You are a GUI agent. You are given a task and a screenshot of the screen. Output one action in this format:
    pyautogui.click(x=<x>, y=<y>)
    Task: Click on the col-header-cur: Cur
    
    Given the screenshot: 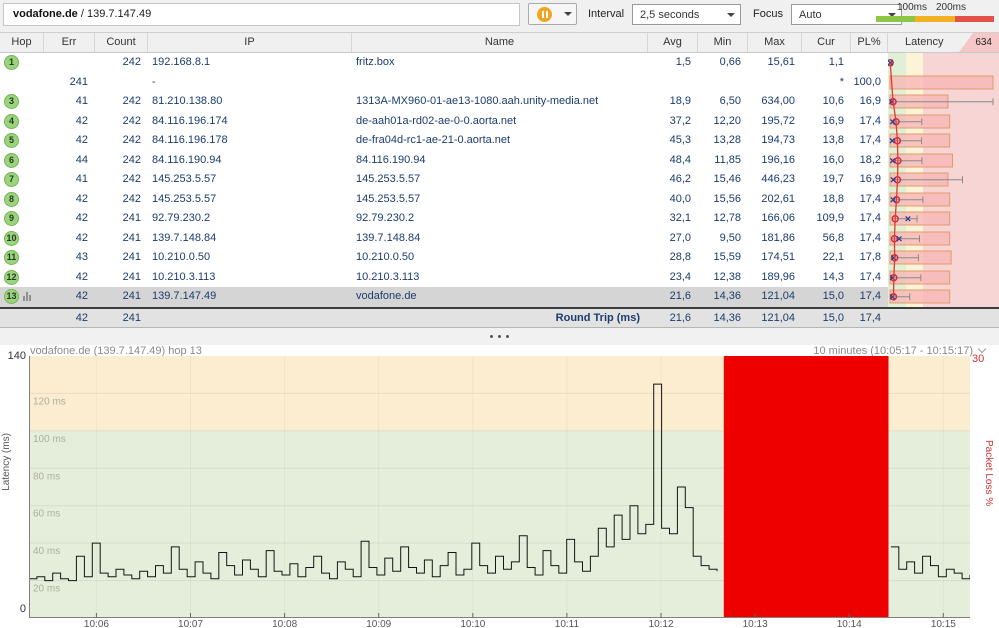 What is the action you would take?
    pyautogui.click(x=826, y=42)
    